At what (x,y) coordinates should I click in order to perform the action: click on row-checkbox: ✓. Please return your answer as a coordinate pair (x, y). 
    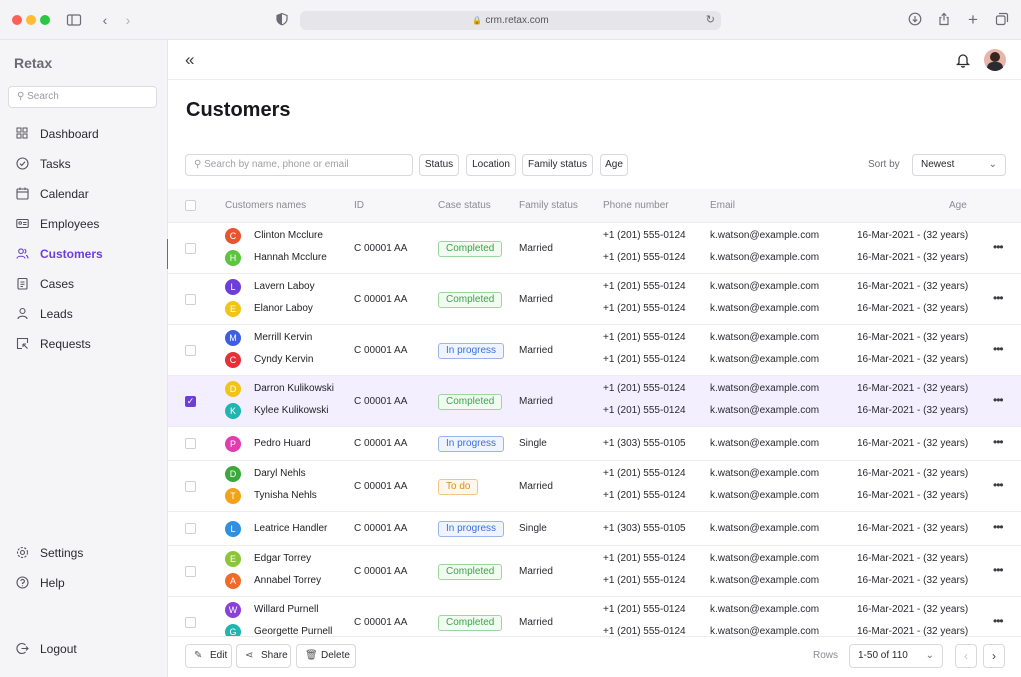
    Looking at the image, I should click on (190, 401).